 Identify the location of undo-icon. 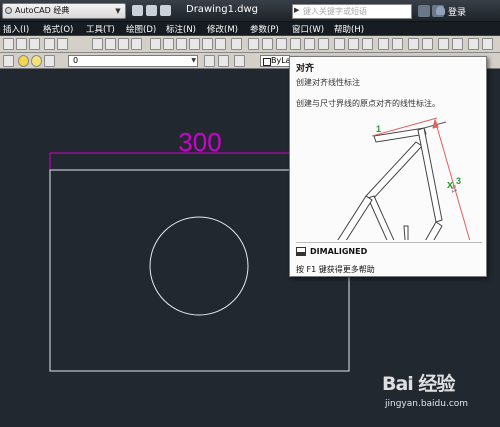
(49, 44).